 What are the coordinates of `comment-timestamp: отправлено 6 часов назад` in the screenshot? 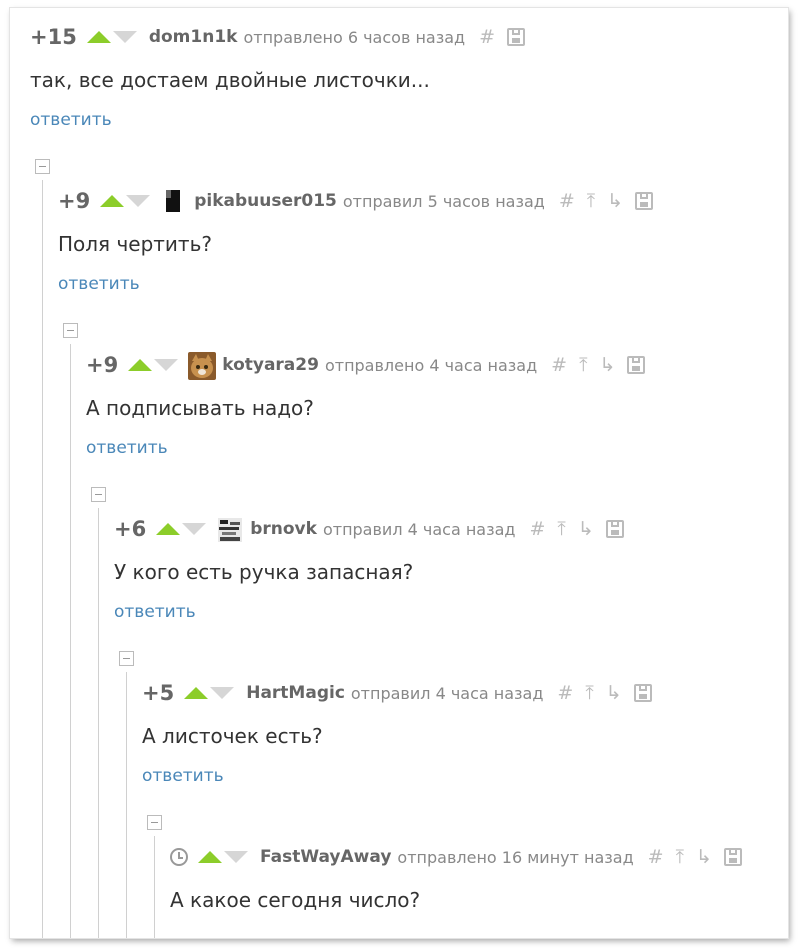 It's located at (354, 37).